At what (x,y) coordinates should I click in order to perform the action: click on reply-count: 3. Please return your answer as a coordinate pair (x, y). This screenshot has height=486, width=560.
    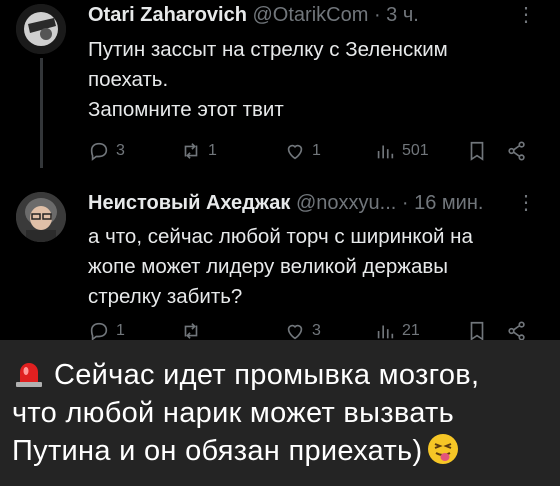
    Looking at the image, I should click on (120, 150).